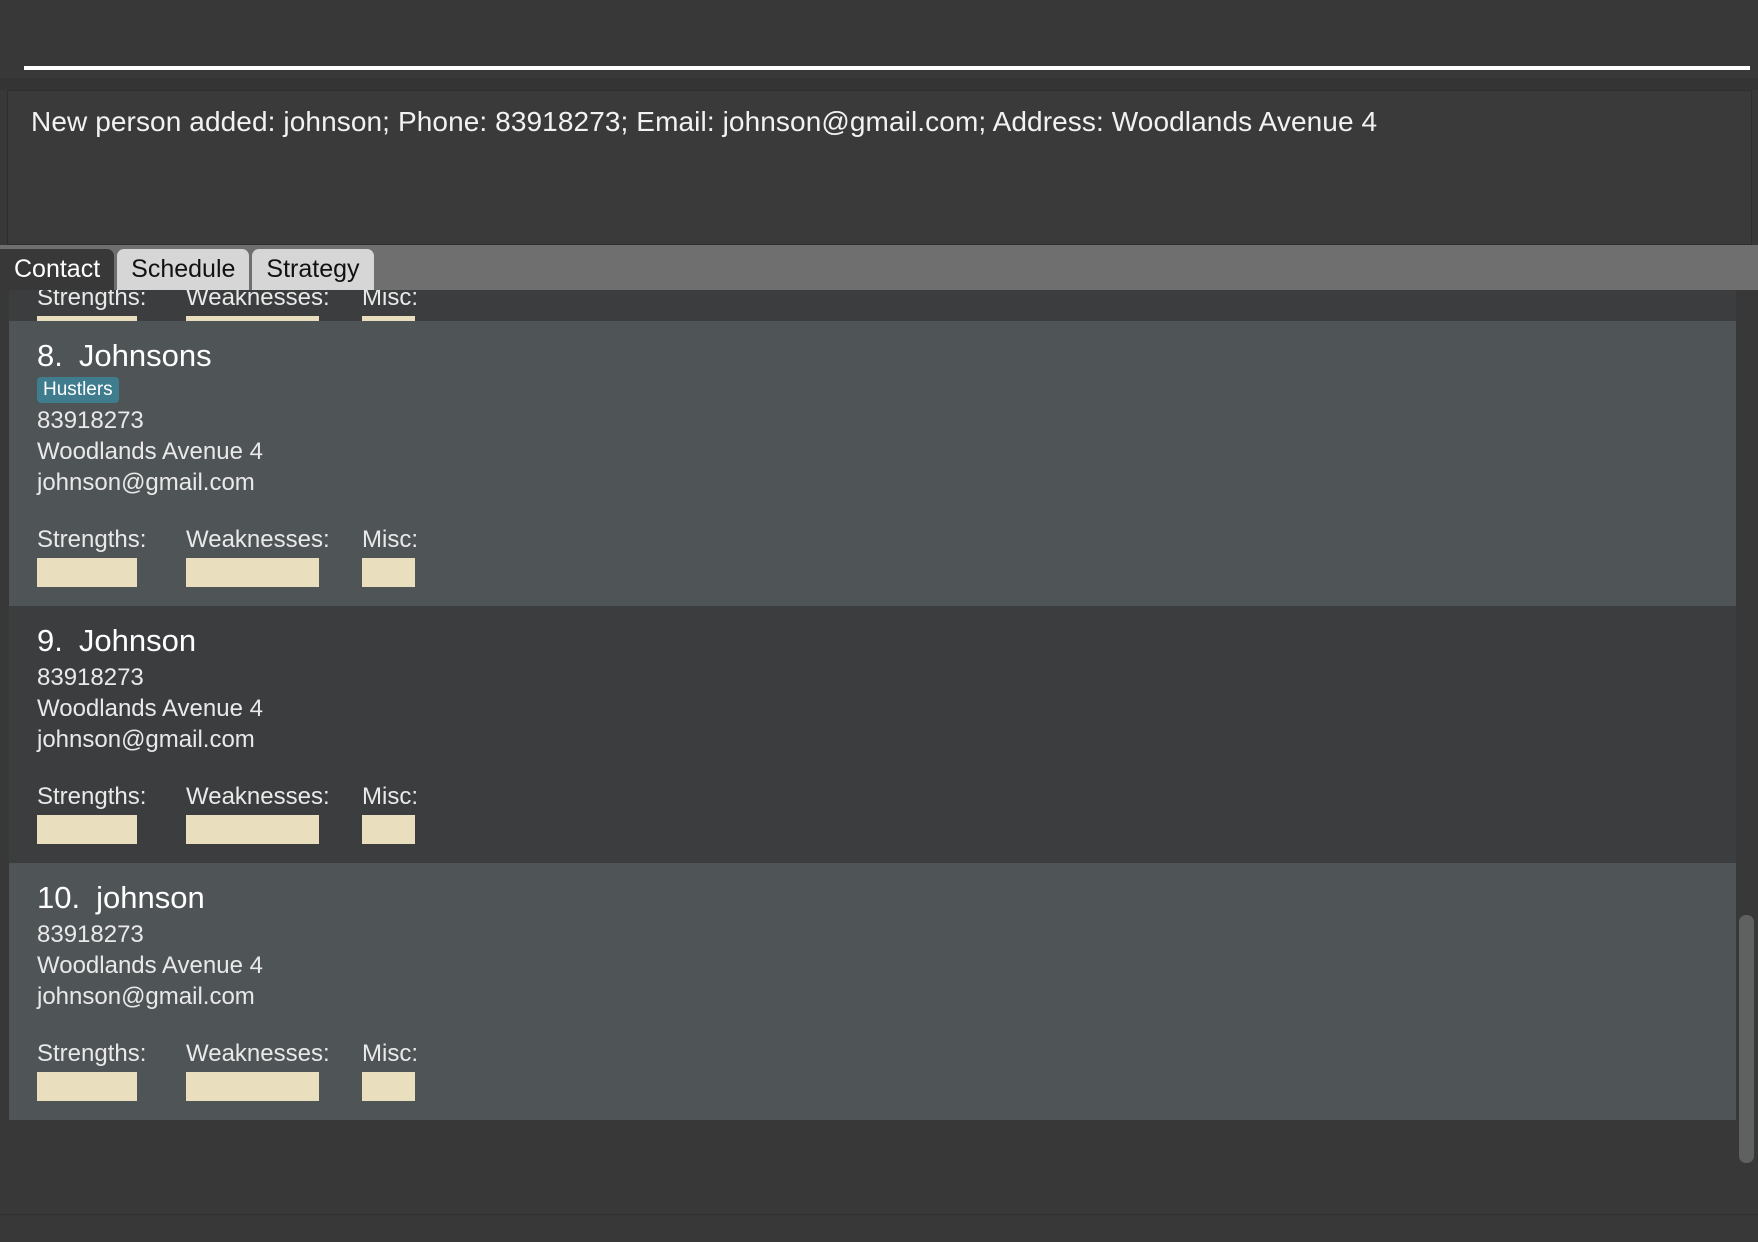 Image resolution: width=1758 pixels, height=1242 pixels. Describe the element at coordinates (57, 269) in the screenshot. I see `tab-contact: Contact` at that location.